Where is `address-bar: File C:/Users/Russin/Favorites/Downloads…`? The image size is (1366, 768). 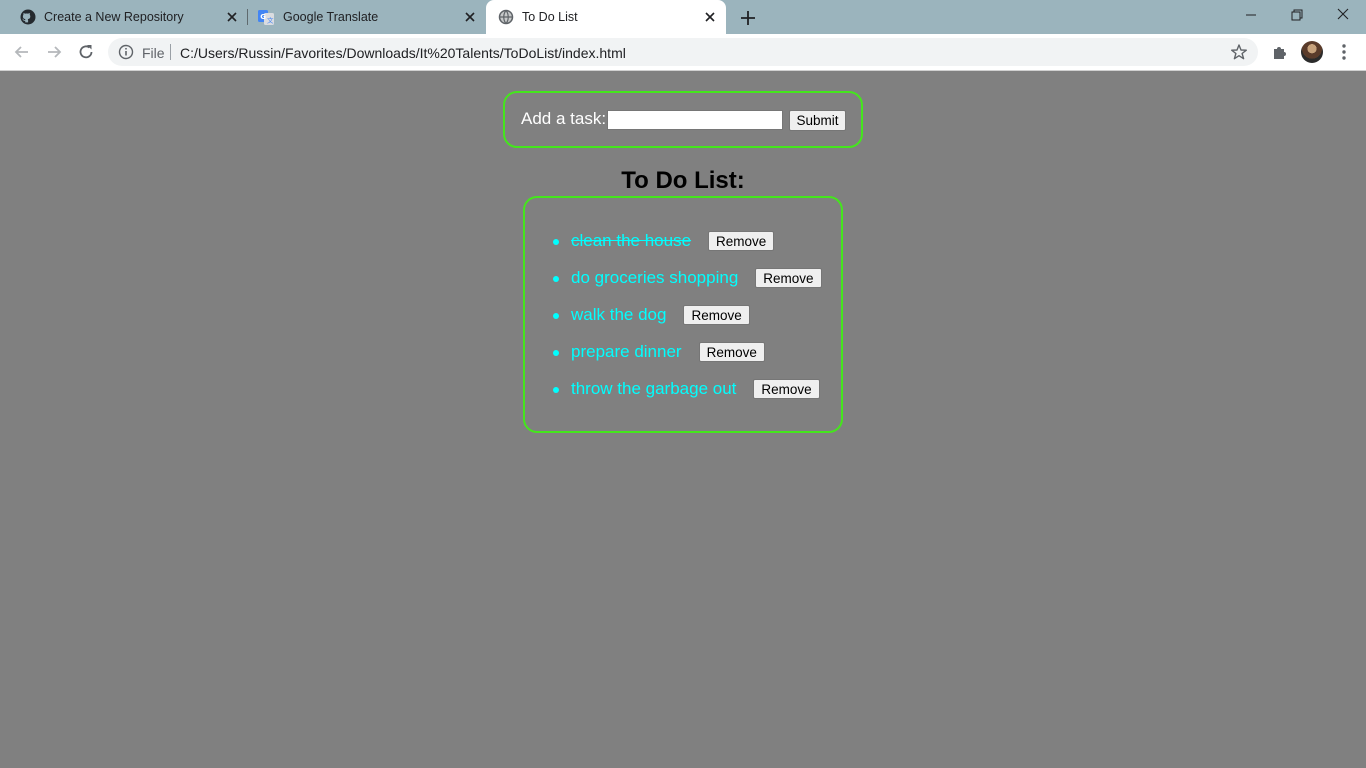
address-bar: File C:/Users/Russin/Favorites/Downloads… is located at coordinates (683, 52).